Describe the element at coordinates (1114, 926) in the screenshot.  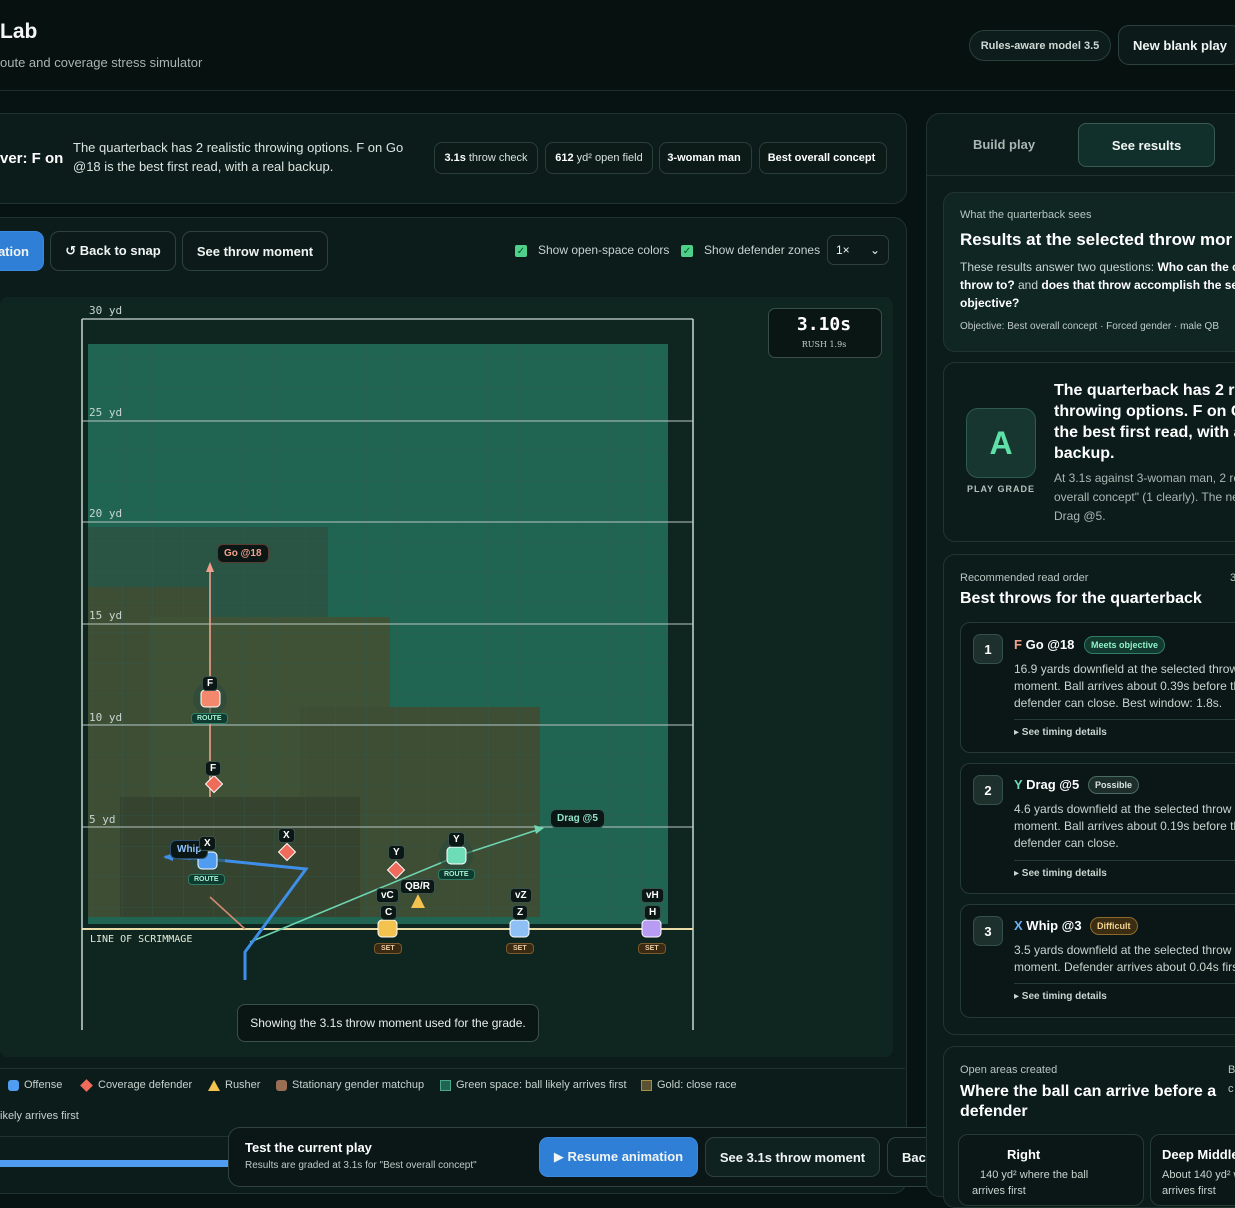
I see `read-badge-3: Difficult` at that location.